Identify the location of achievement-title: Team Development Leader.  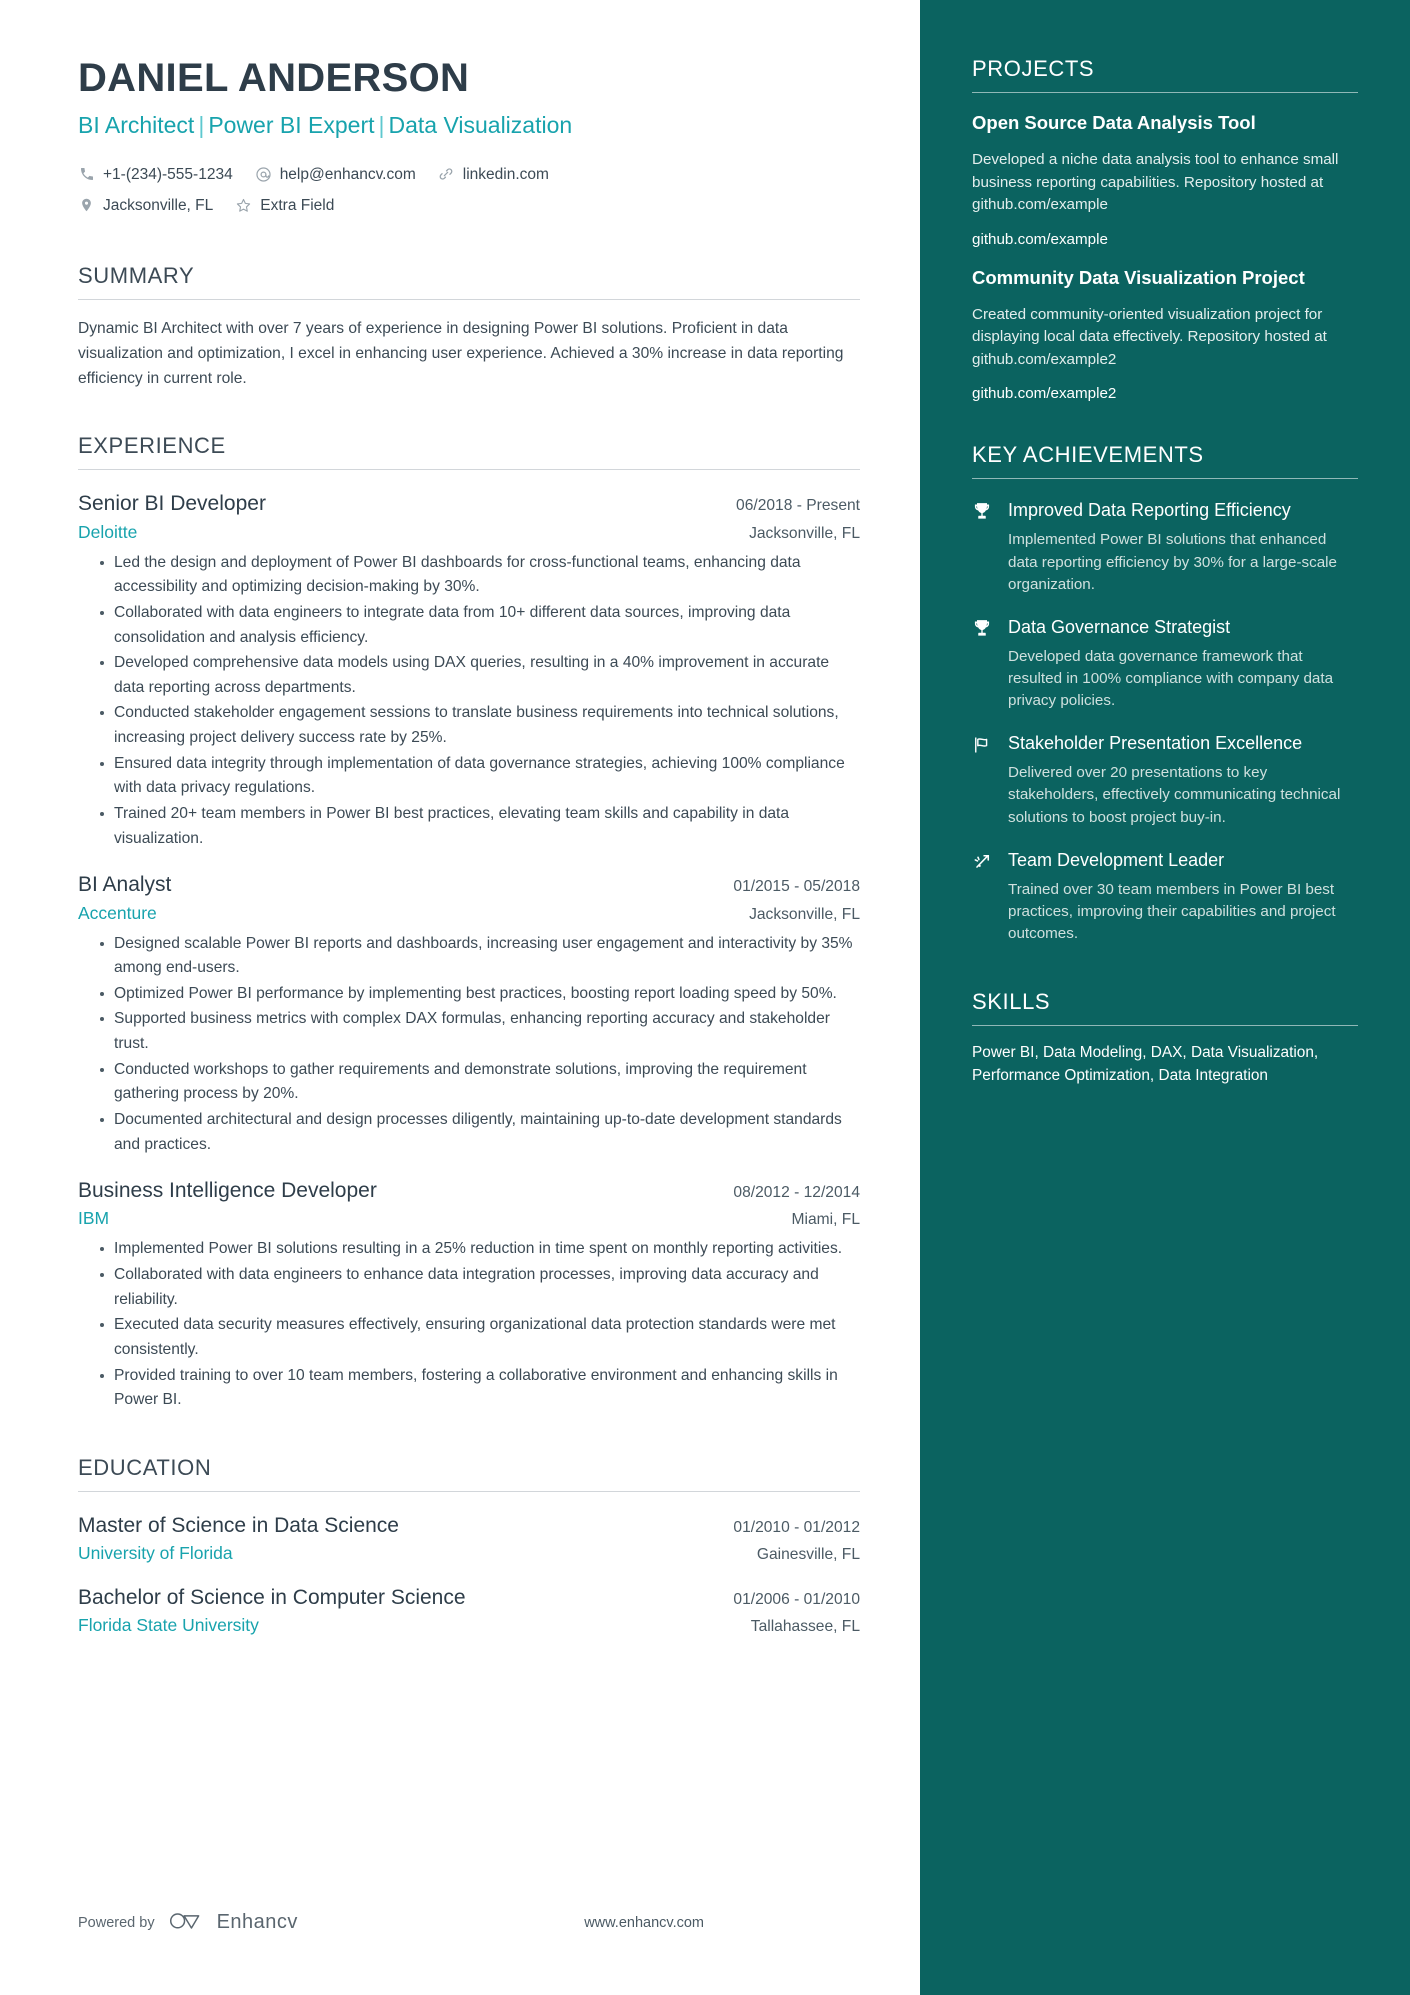
(1116, 859).